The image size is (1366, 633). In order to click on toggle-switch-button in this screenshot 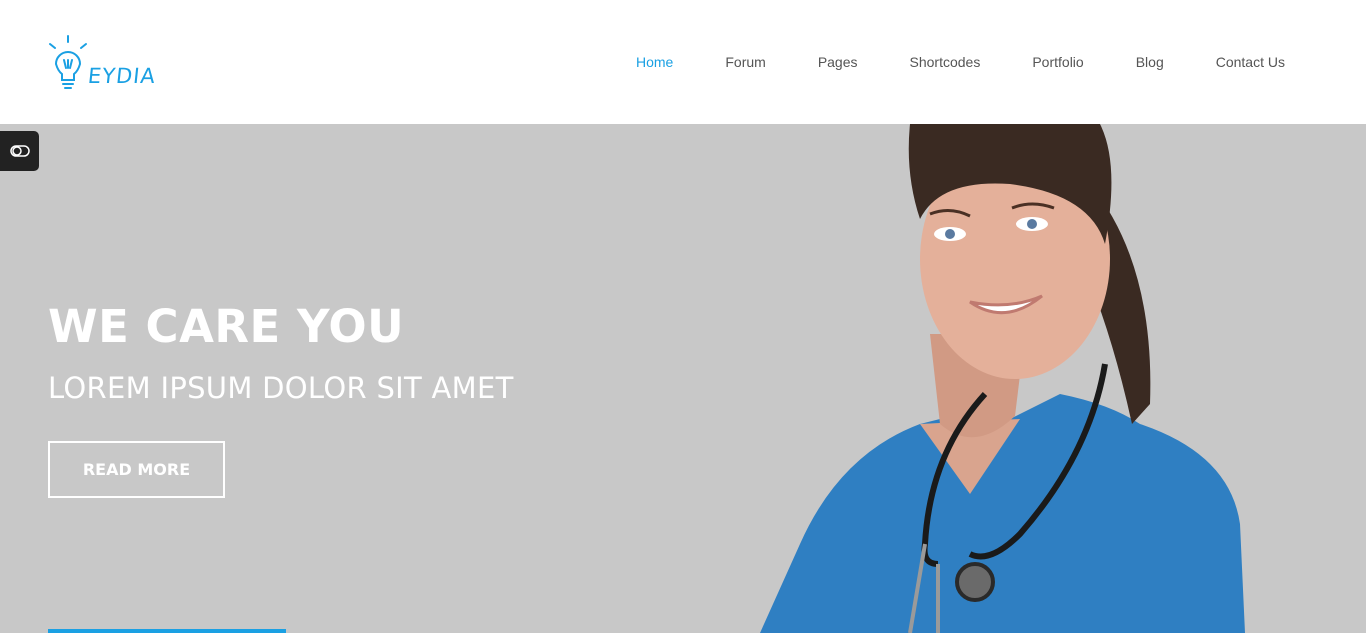, I will do `click(19, 151)`.